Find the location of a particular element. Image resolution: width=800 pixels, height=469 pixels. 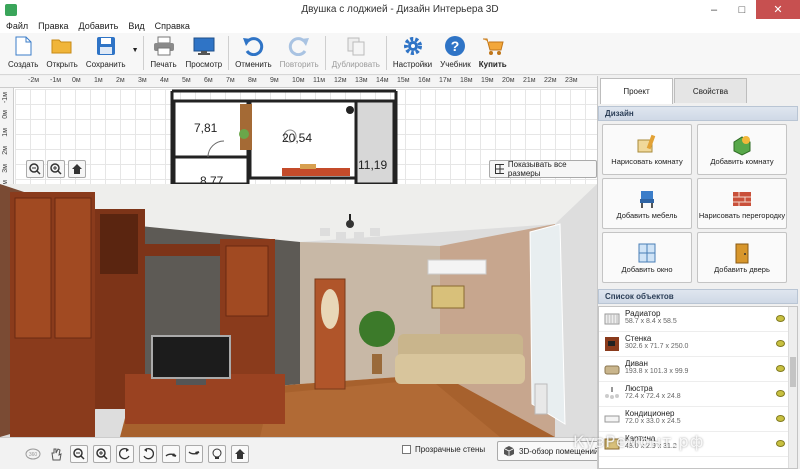

add-window-button: Добавить окно is located at coordinates (647, 257).